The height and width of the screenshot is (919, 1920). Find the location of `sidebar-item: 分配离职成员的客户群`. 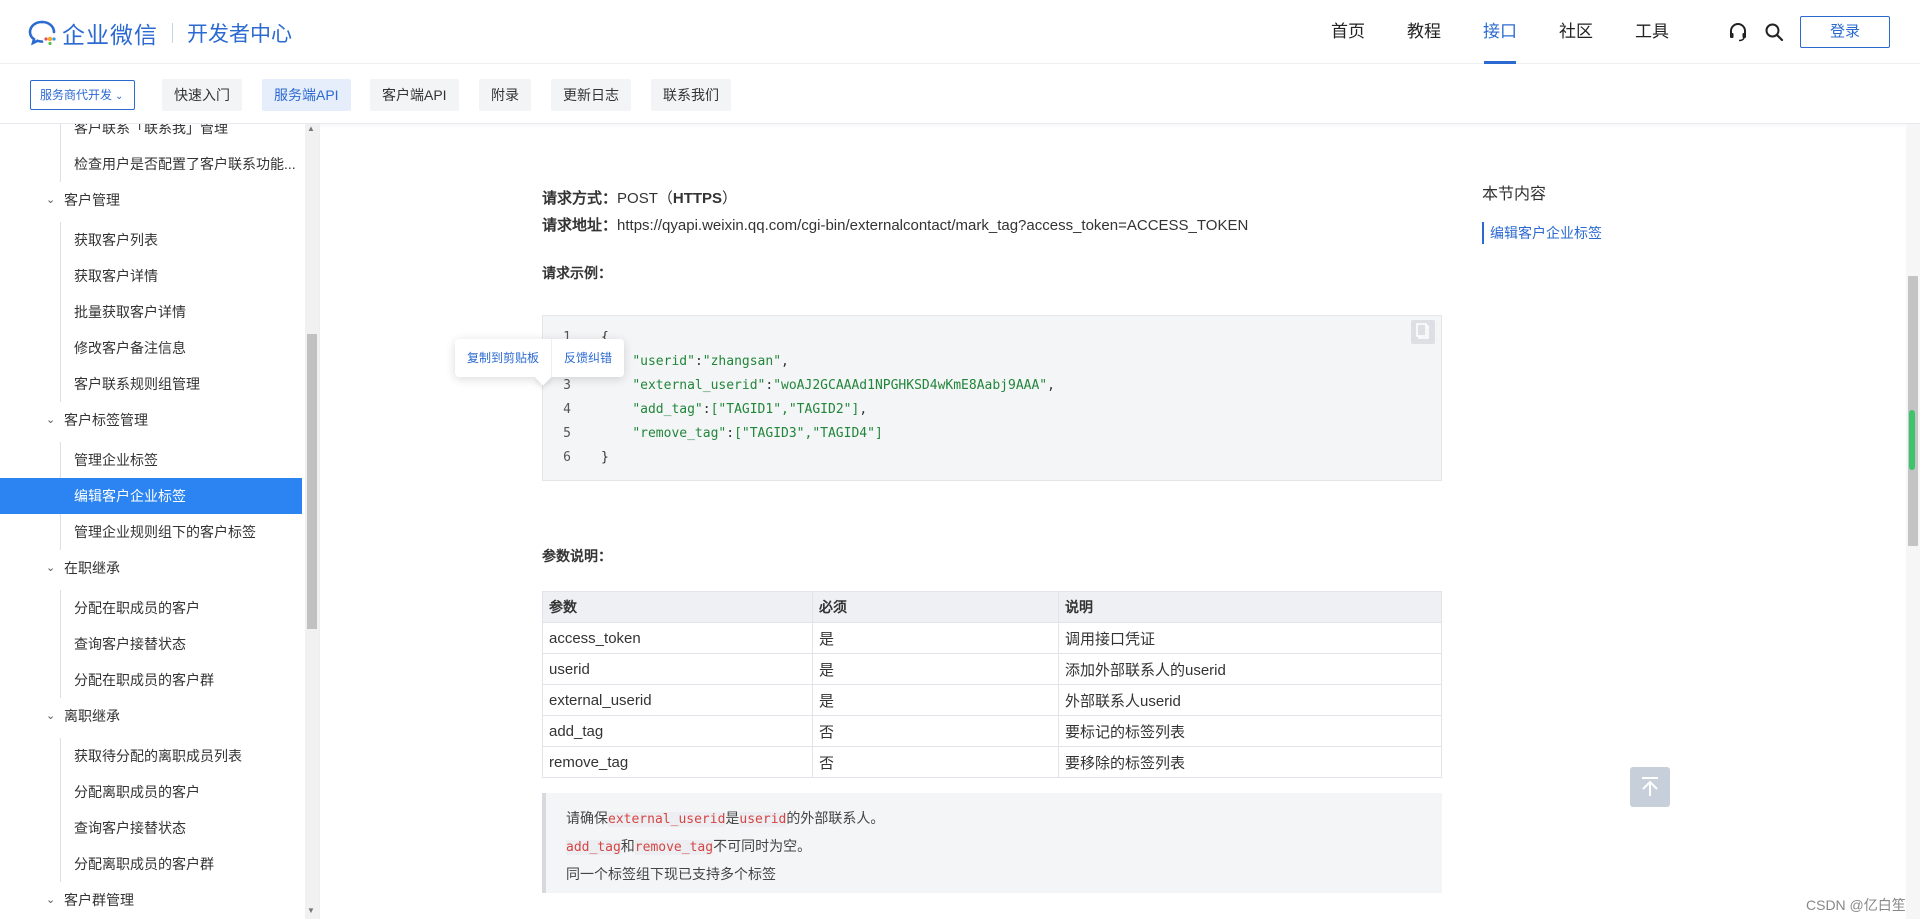

sidebar-item: 分配离职成员的客户群 is located at coordinates (151, 864).